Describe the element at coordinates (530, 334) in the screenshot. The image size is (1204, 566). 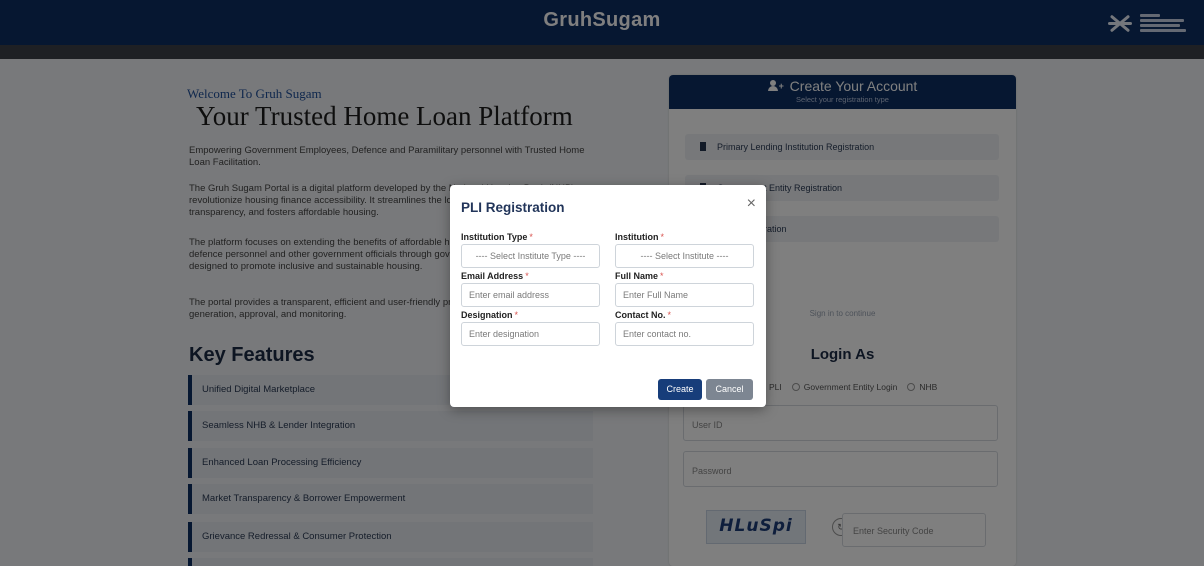
I see `designation-field: Enter designation` at that location.